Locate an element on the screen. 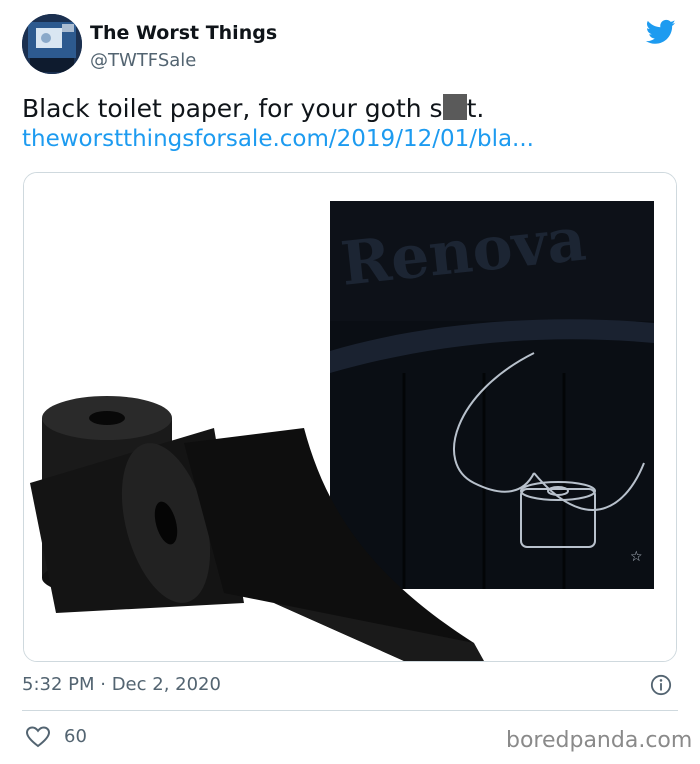 The height and width of the screenshot is (764, 700). tweet-text: Black toilet paper, for your goth s t. is located at coordinates (253, 108).